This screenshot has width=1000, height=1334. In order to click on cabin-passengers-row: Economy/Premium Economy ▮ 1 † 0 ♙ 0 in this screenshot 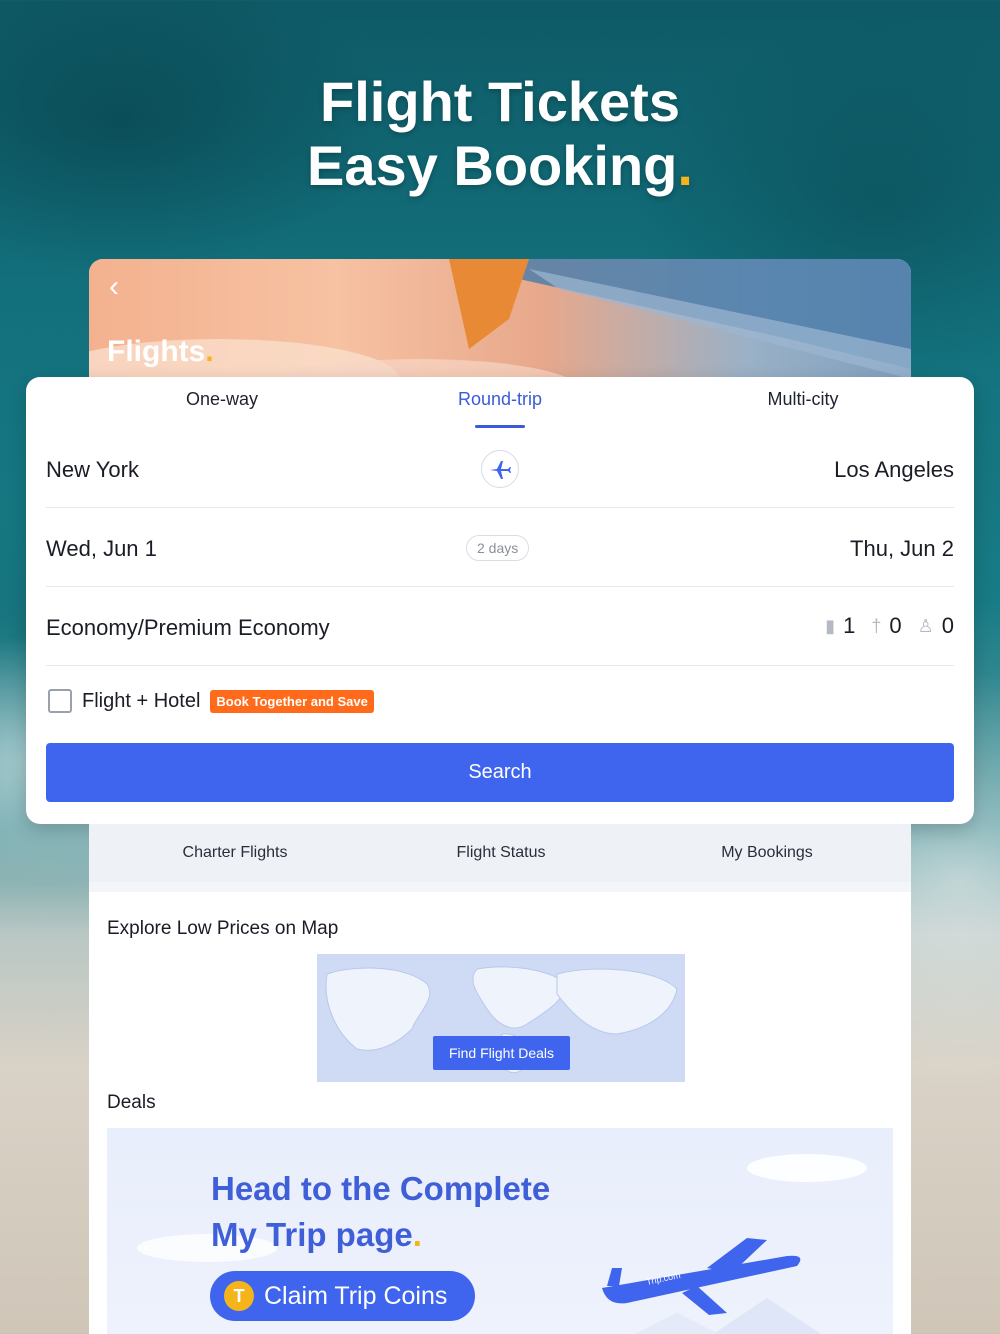, I will do `click(500, 626)`.